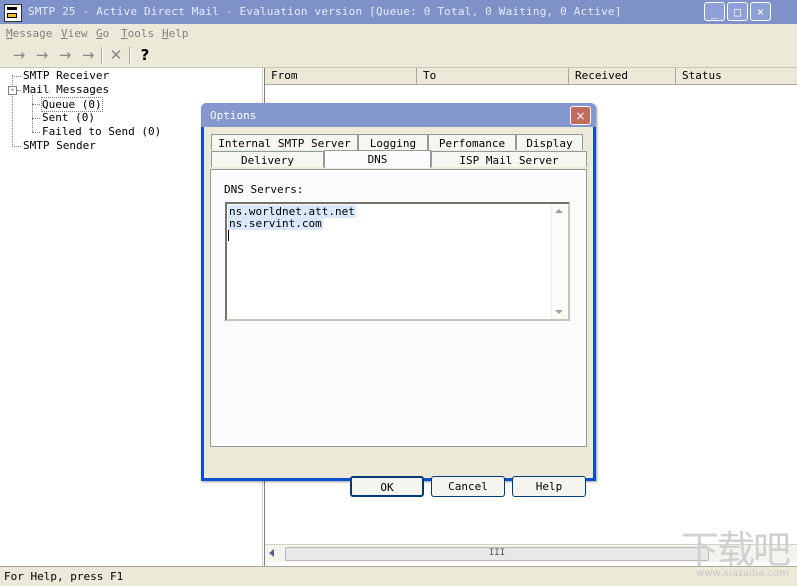 The height and width of the screenshot is (586, 797). What do you see at coordinates (72, 104) in the screenshot?
I see `tree-item-queue: Queue (0)` at bounding box center [72, 104].